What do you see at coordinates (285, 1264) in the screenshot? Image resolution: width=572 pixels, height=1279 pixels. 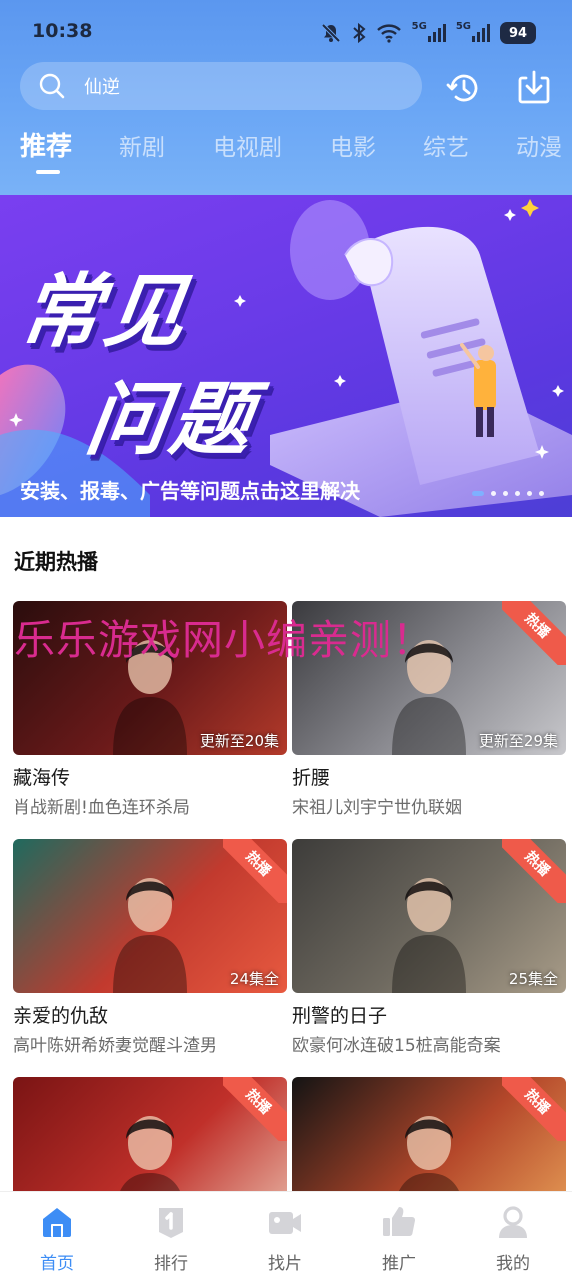 I see `nav-label: 找片` at bounding box center [285, 1264].